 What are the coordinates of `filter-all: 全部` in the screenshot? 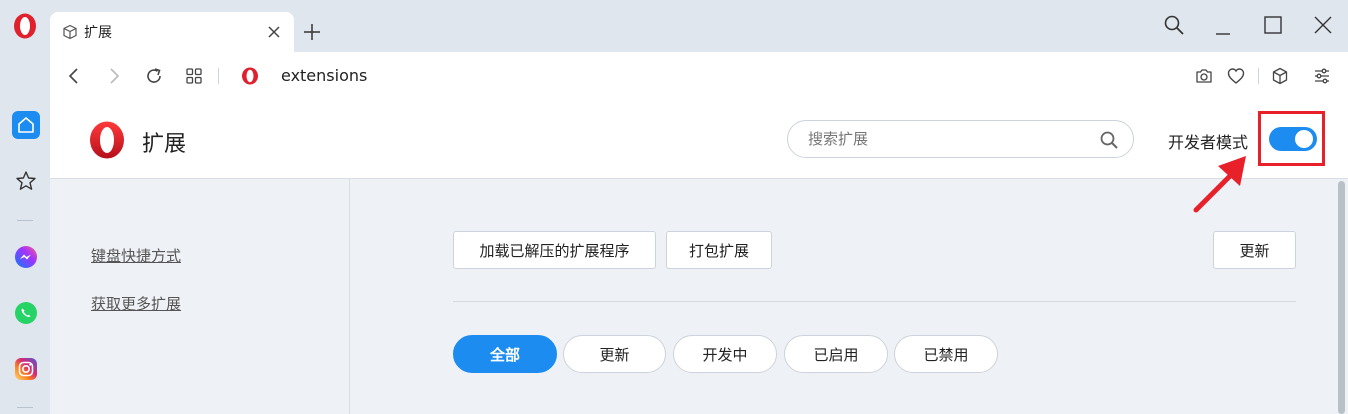 It's located at (505, 354).